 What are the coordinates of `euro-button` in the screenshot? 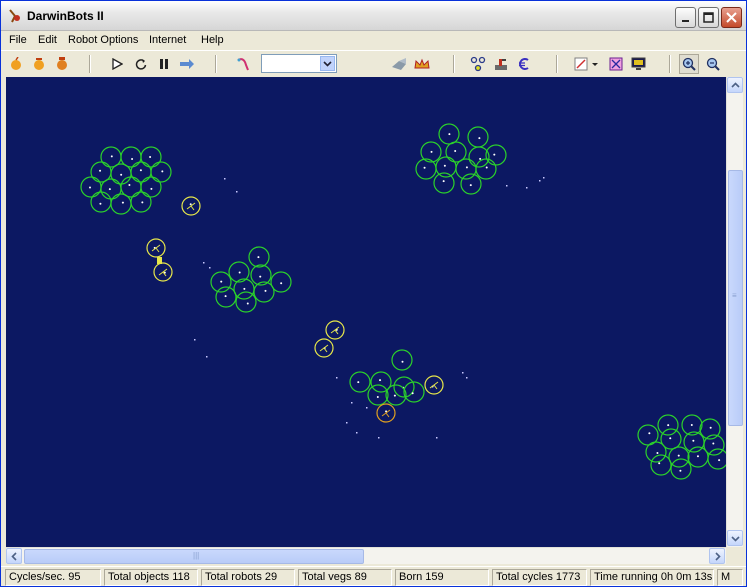 It's located at (524, 64).